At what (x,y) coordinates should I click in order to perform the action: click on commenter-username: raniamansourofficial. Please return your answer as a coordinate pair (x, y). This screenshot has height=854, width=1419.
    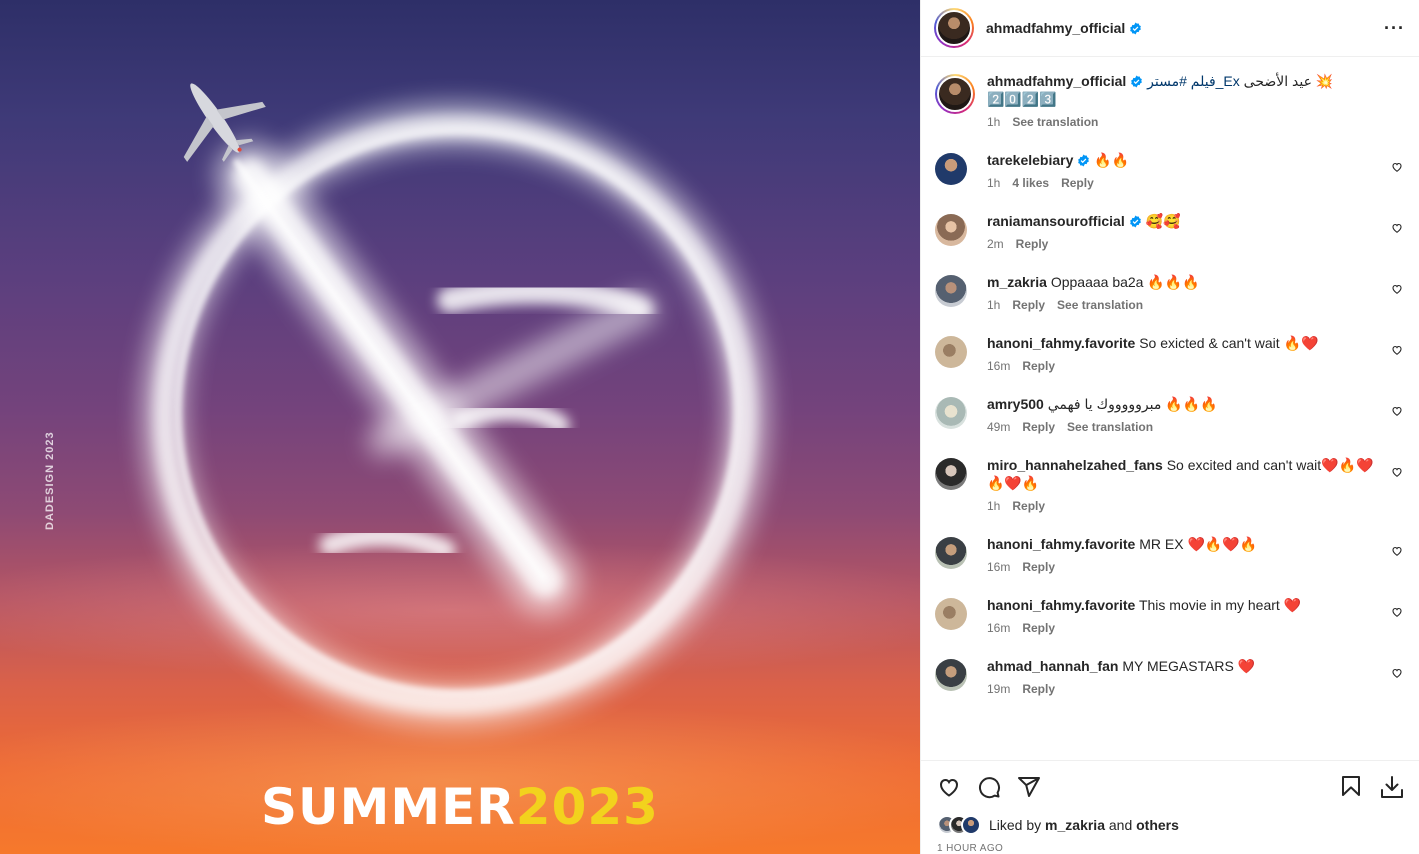
    Looking at the image, I should click on (1056, 221).